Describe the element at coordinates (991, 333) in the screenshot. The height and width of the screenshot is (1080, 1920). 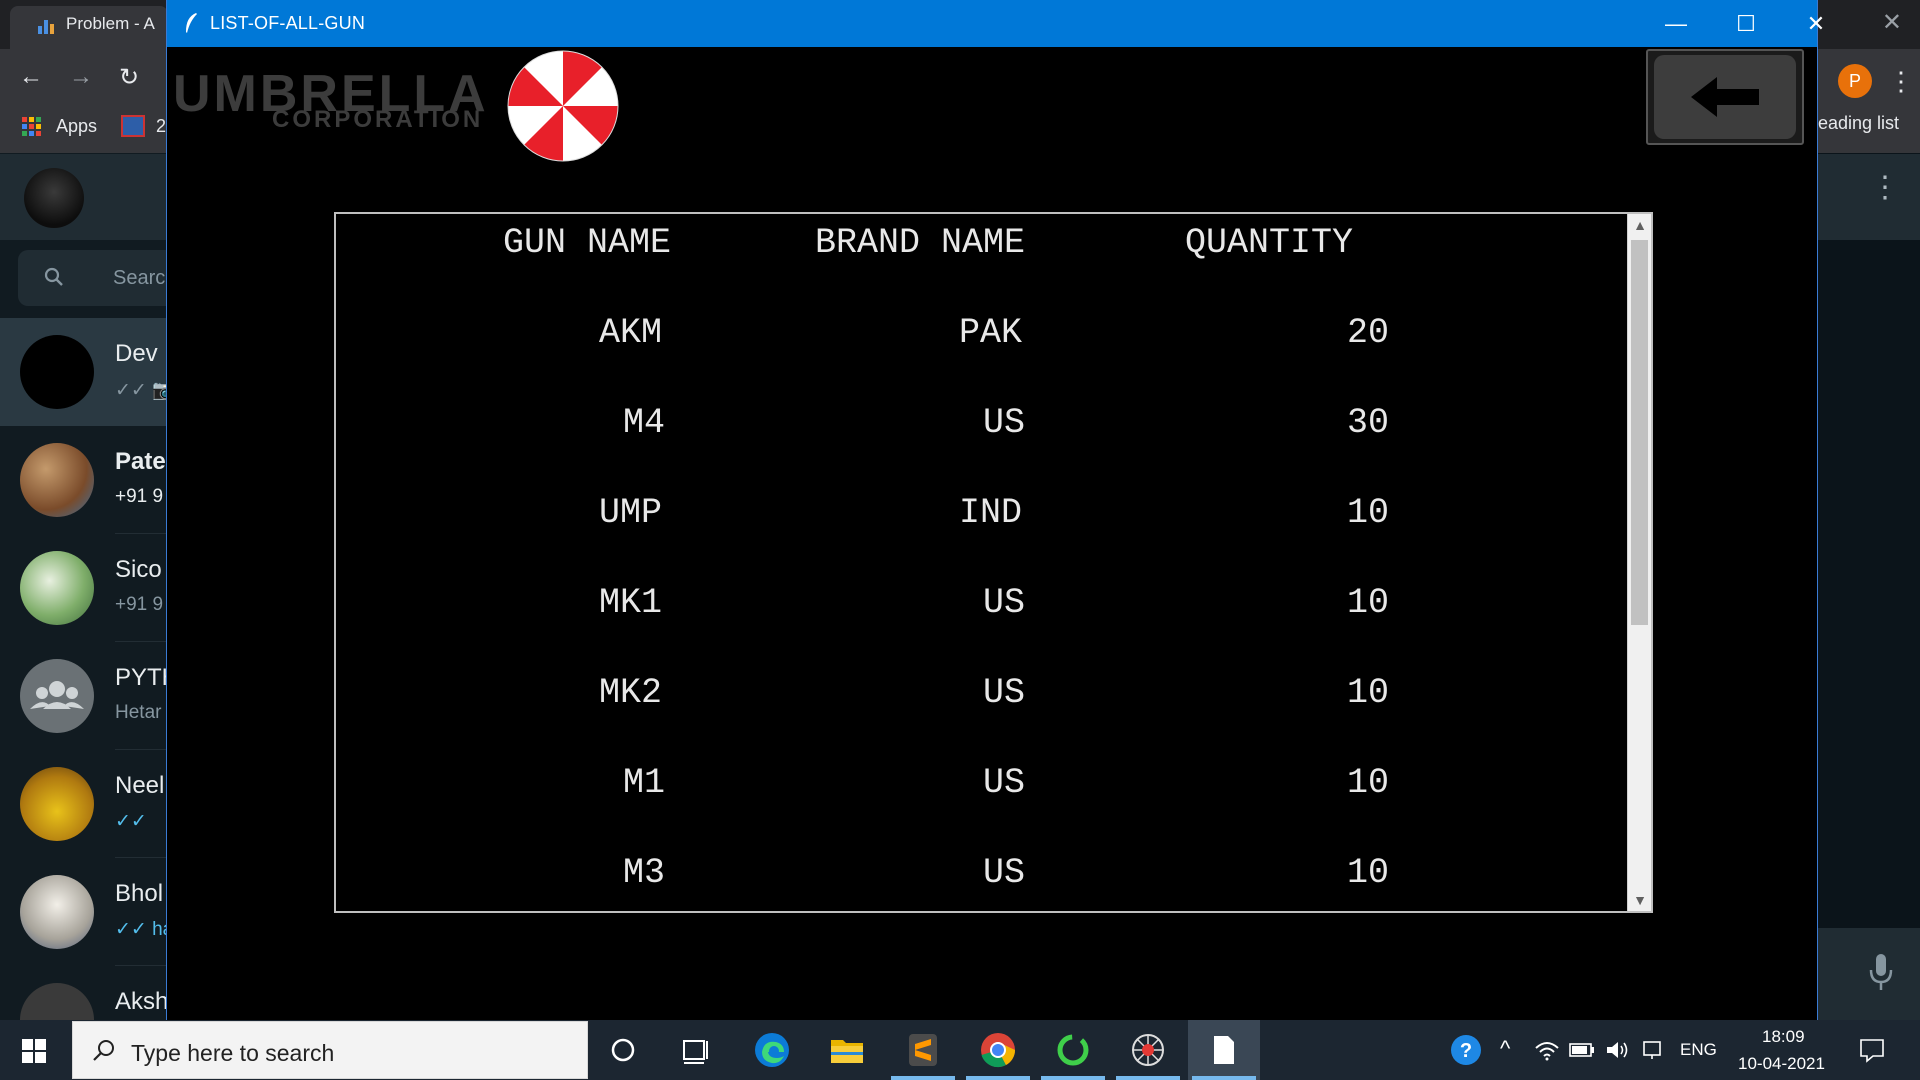
I see `row-brand-name: PAK` at that location.